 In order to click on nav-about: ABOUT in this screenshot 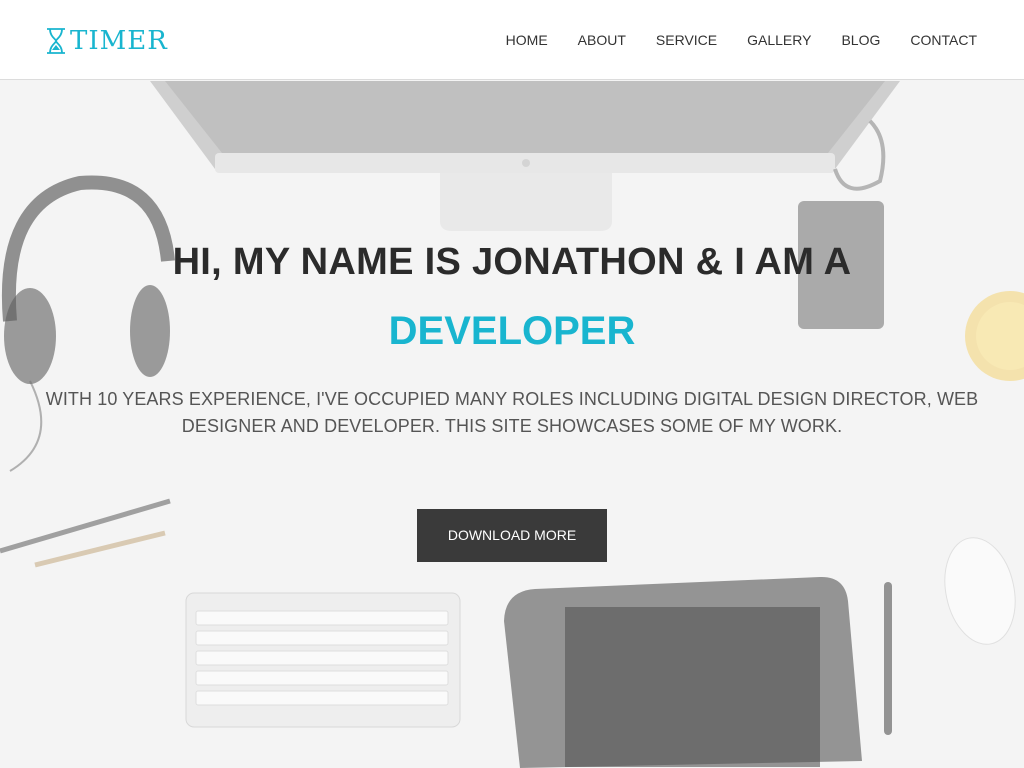, I will do `click(602, 40)`.